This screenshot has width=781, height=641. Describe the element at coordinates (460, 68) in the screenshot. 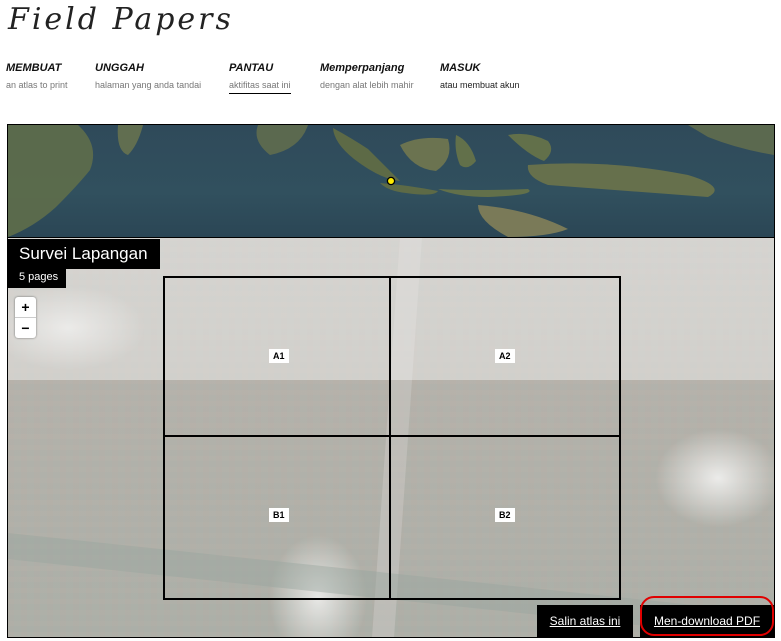

I see `nav-title: MASUK` at that location.